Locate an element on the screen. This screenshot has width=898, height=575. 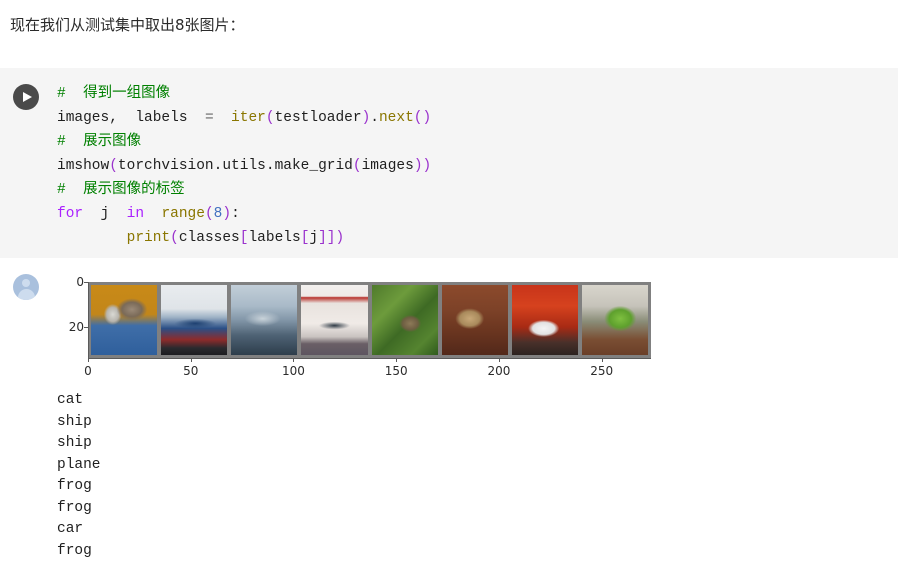
x-tick-label: 150 is located at coordinates (396, 371).